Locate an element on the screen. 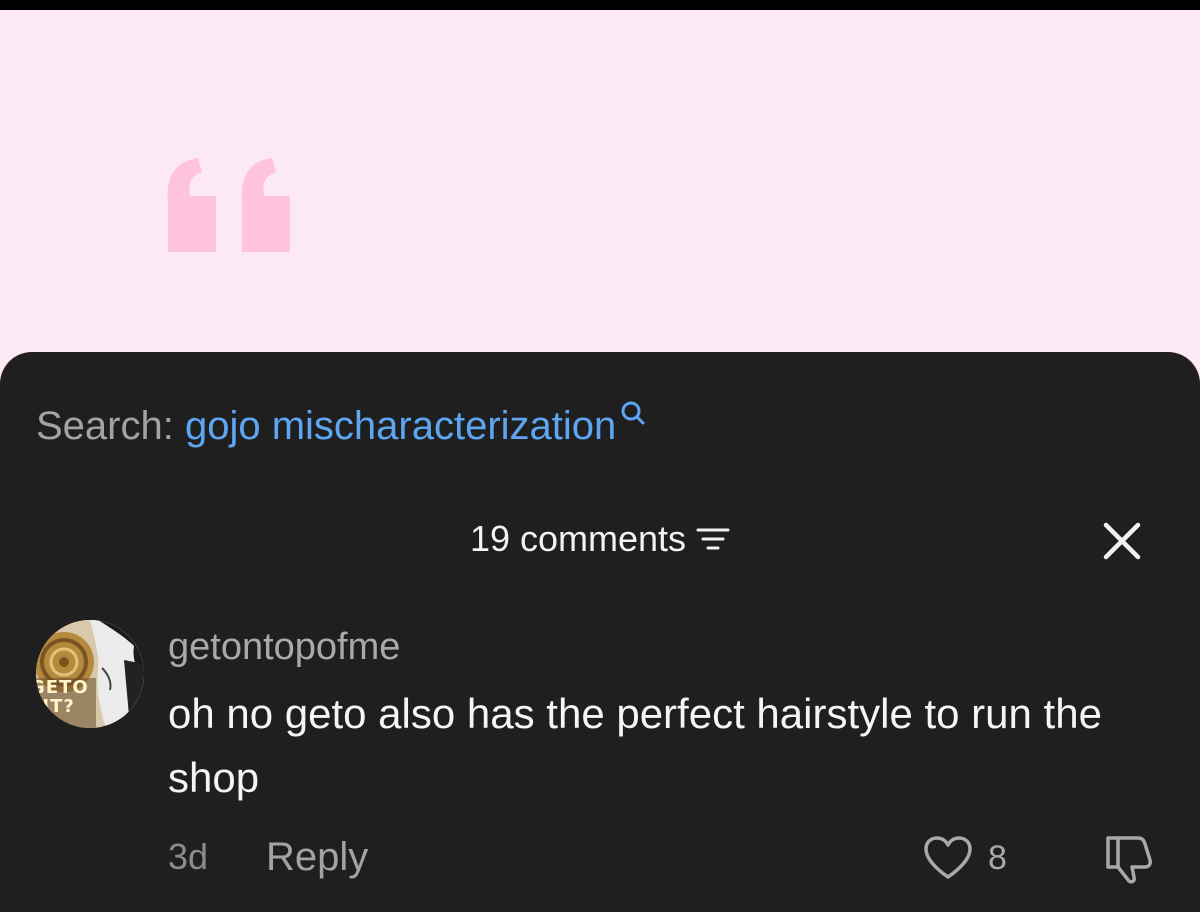  like-button: 8 is located at coordinates (964, 858).